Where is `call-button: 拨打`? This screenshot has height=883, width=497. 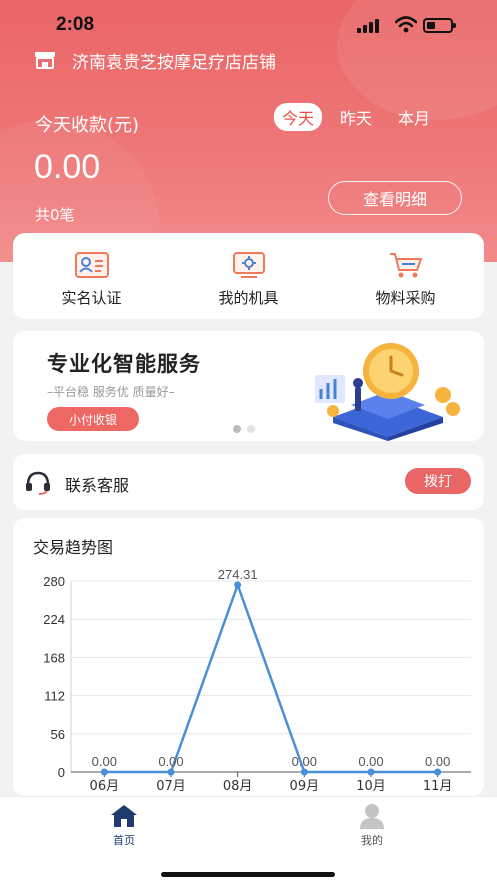 call-button: 拨打 is located at coordinates (438, 481).